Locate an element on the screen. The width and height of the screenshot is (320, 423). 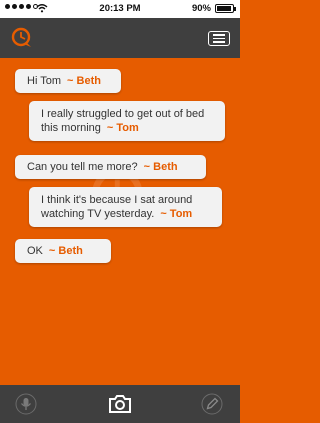
camera-button is located at coordinates (120, 404).